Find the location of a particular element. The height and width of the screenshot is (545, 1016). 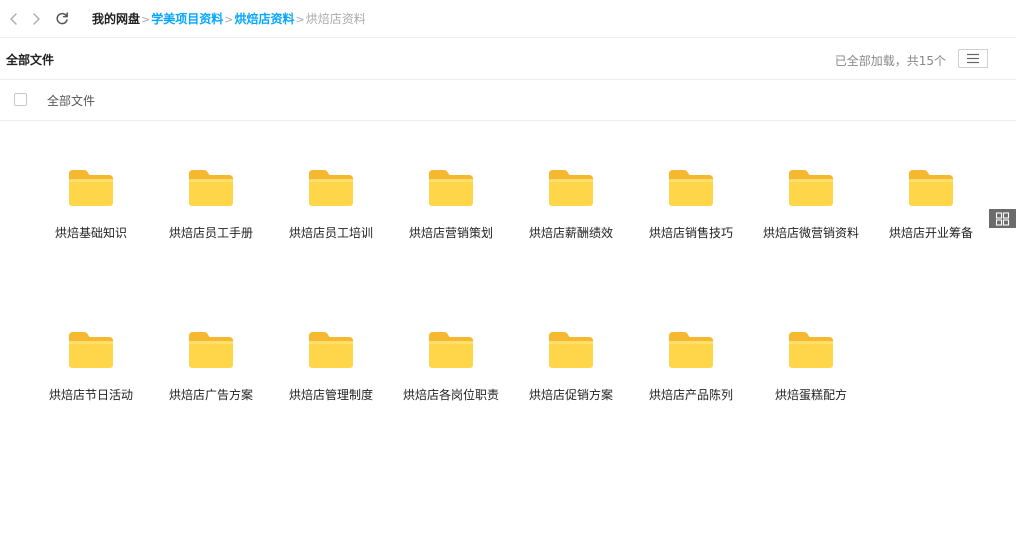

folder-name: 烘焙店员工培训 is located at coordinates (330, 233).